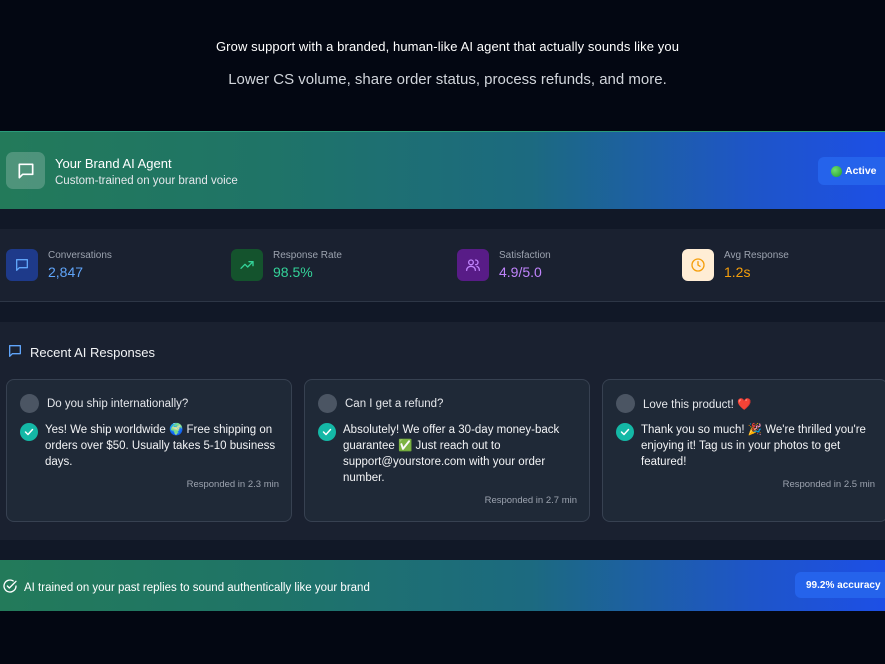 The height and width of the screenshot is (664, 885). Describe the element at coordinates (520, 272) in the screenshot. I see `stat-value: 4.9/5.0` at that location.